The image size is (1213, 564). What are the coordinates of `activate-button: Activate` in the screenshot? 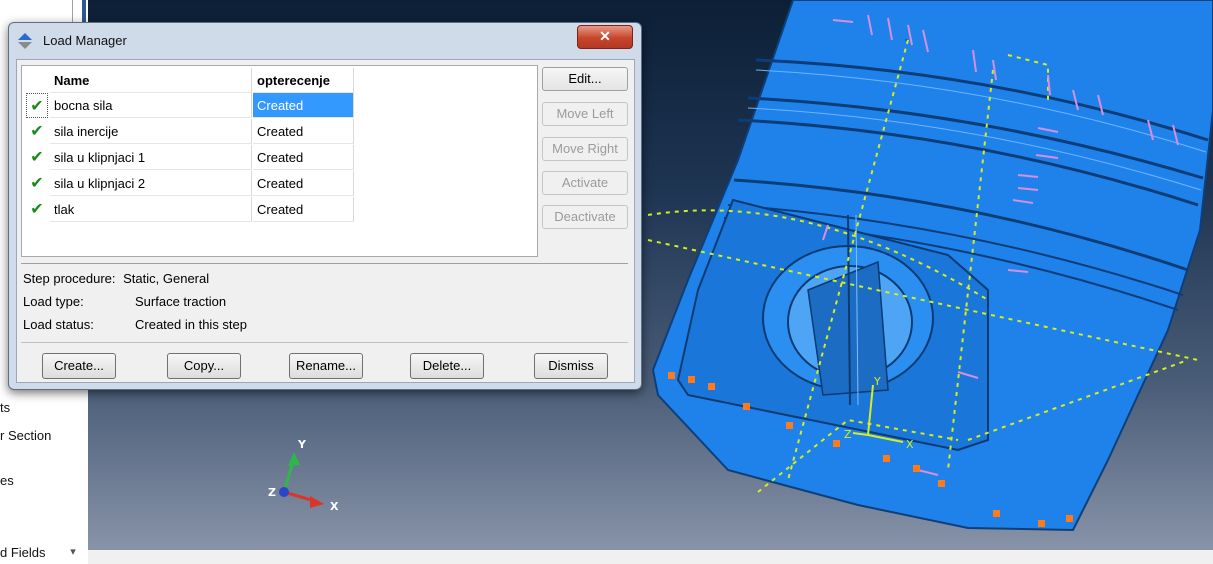 It's located at (585, 183).